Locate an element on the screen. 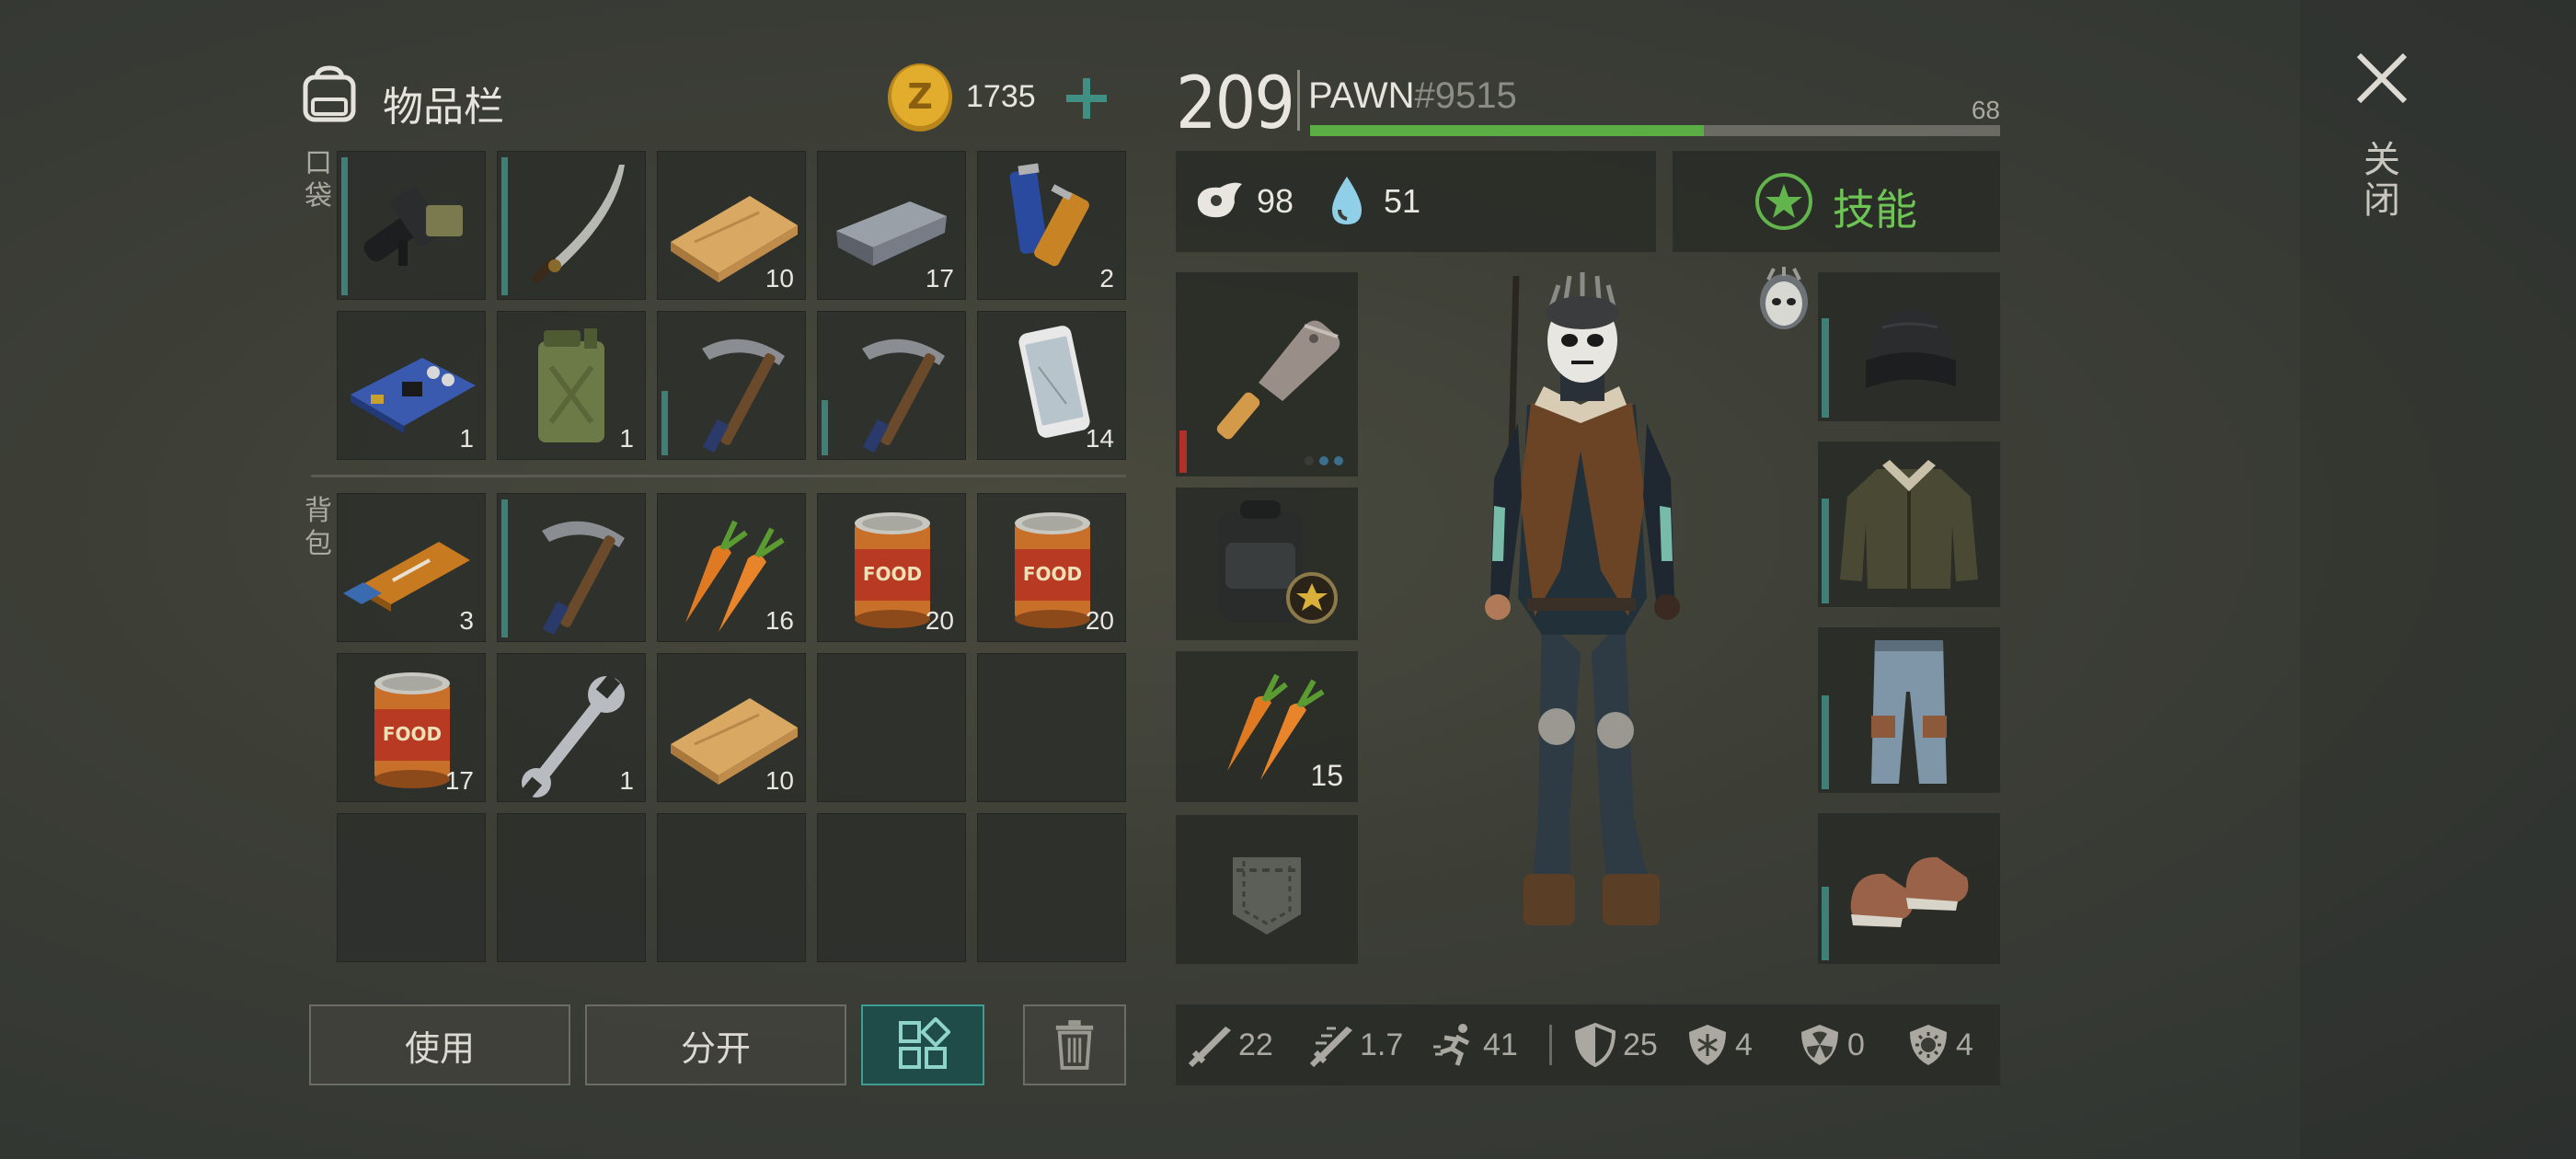  backpack-slot-count: 17 is located at coordinates (459, 780).